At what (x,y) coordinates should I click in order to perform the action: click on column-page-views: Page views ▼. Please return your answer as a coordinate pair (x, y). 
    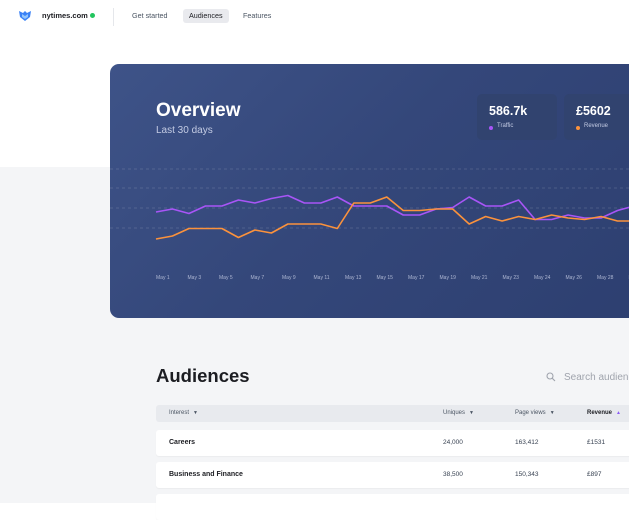
    Looking at the image, I should click on (535, 413).